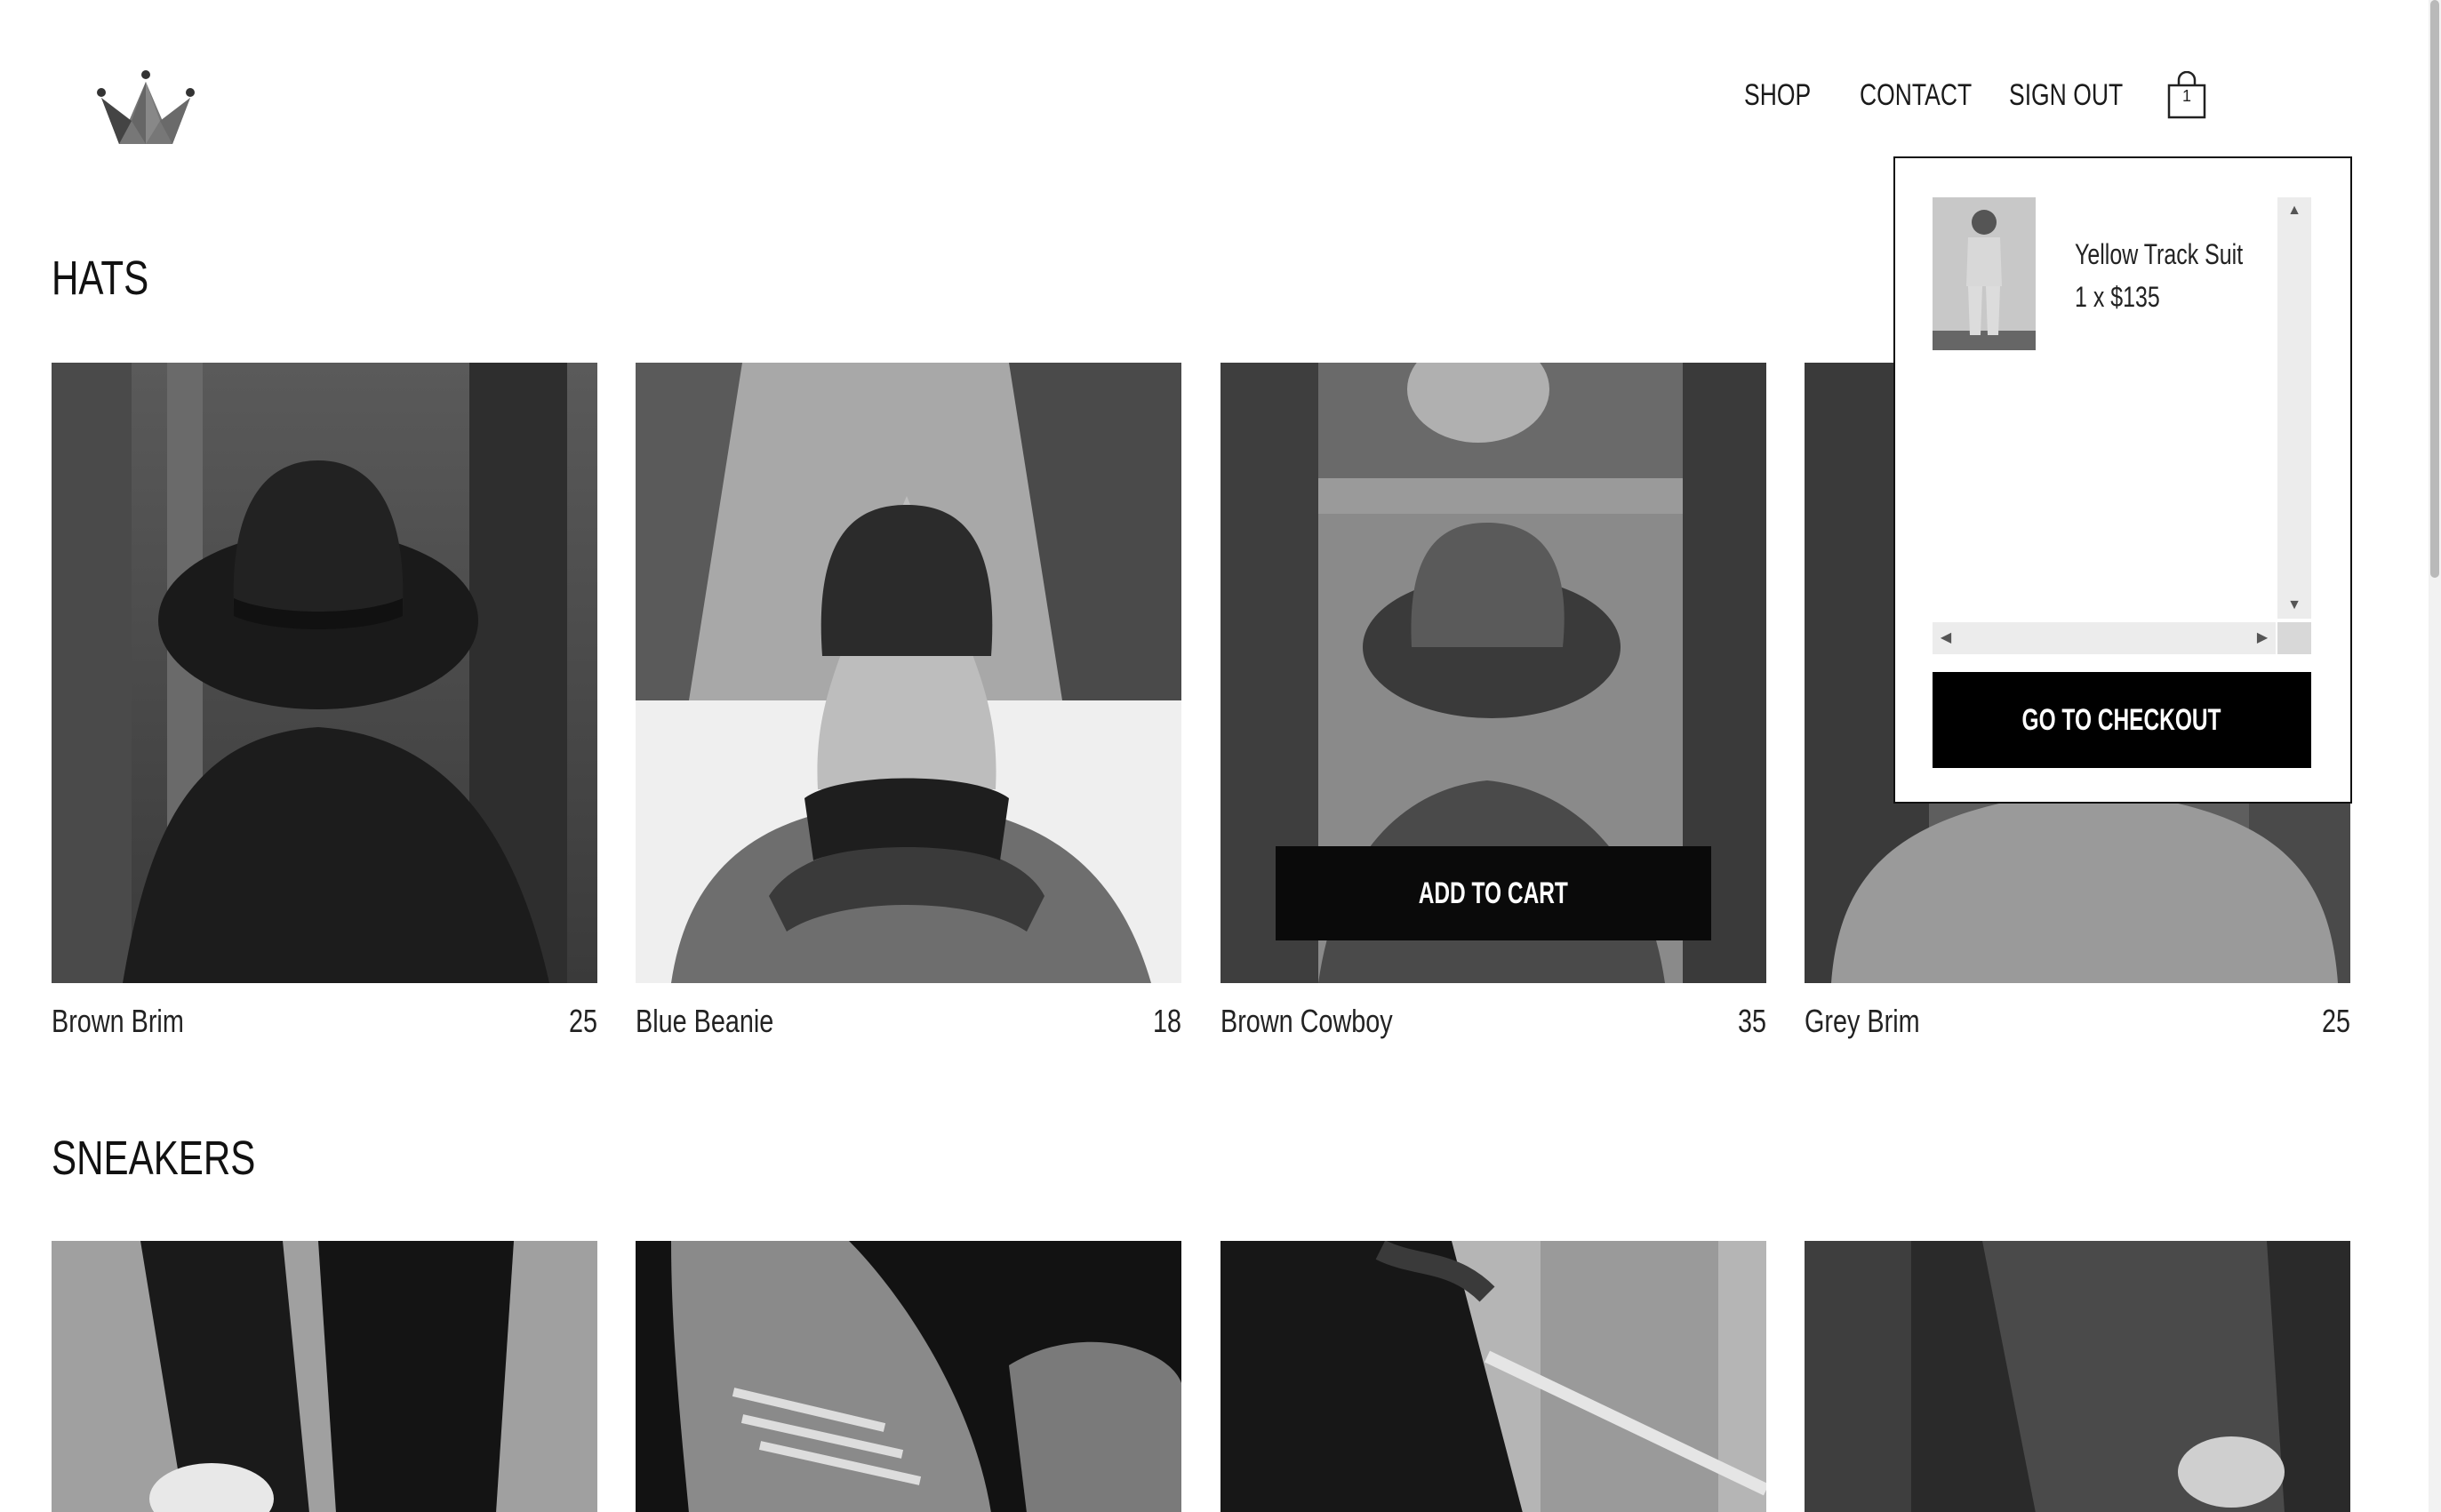 Image resolution: width=2441 pixels, height=1512 pixels. Describe the element at coordinates (1306, 1021) in the screenshot. I see `product-name: Brown Cowboy` at that location.